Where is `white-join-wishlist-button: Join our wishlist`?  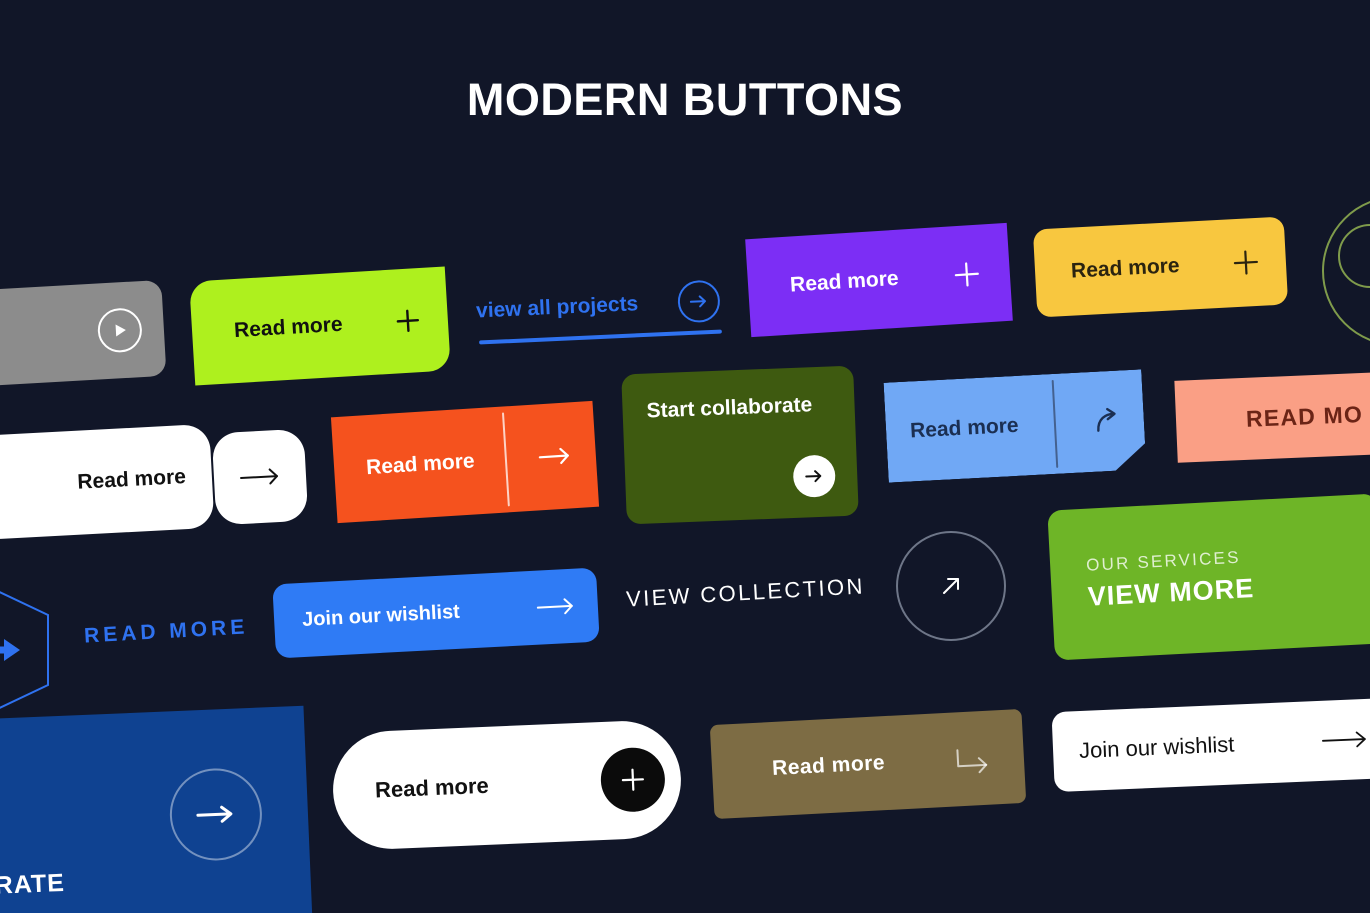 white-join-wishlist-button: Join our wishlist is located at coordinates (1210, 745).